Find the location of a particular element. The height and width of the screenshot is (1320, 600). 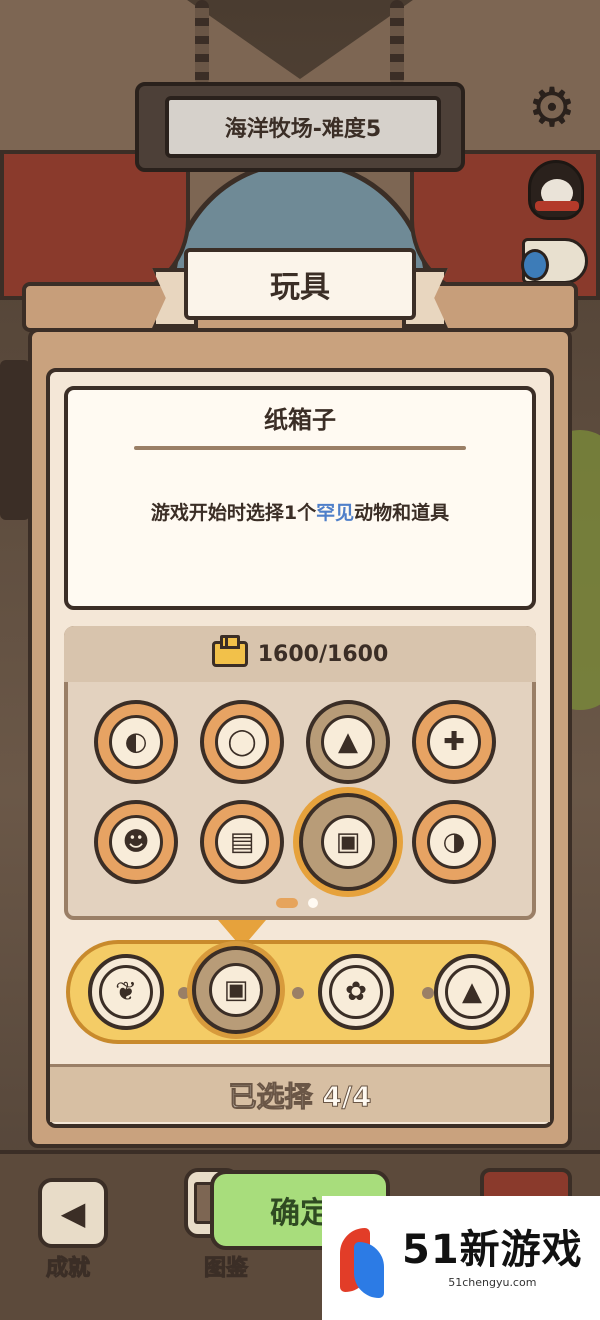

description-text-after: 动物和道具 is located at coordinates (402, 513).